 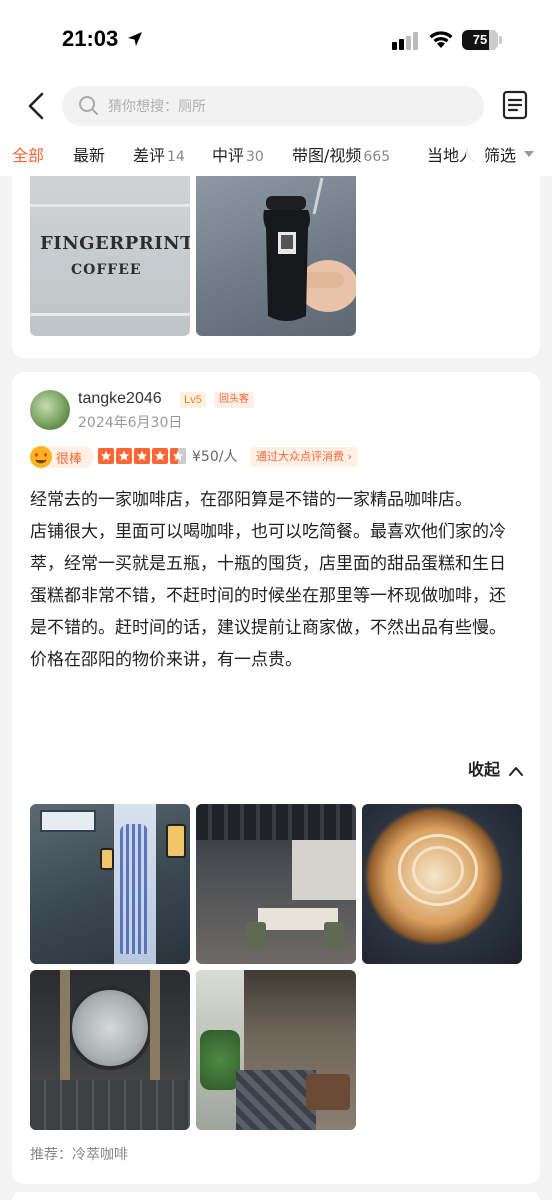 I want to click on document-icon, so click(x=515, y=105).